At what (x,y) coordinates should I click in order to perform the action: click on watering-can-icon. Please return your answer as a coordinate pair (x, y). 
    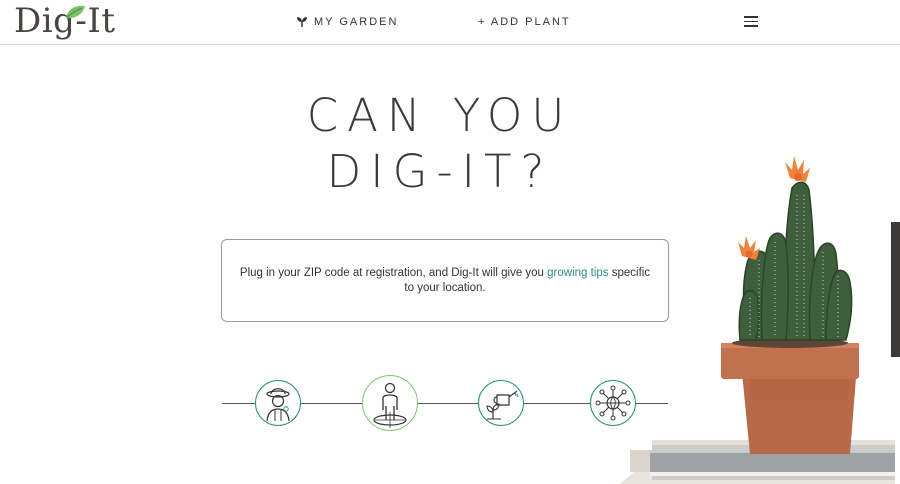
    Looking at the image, I should click on (502, 405).